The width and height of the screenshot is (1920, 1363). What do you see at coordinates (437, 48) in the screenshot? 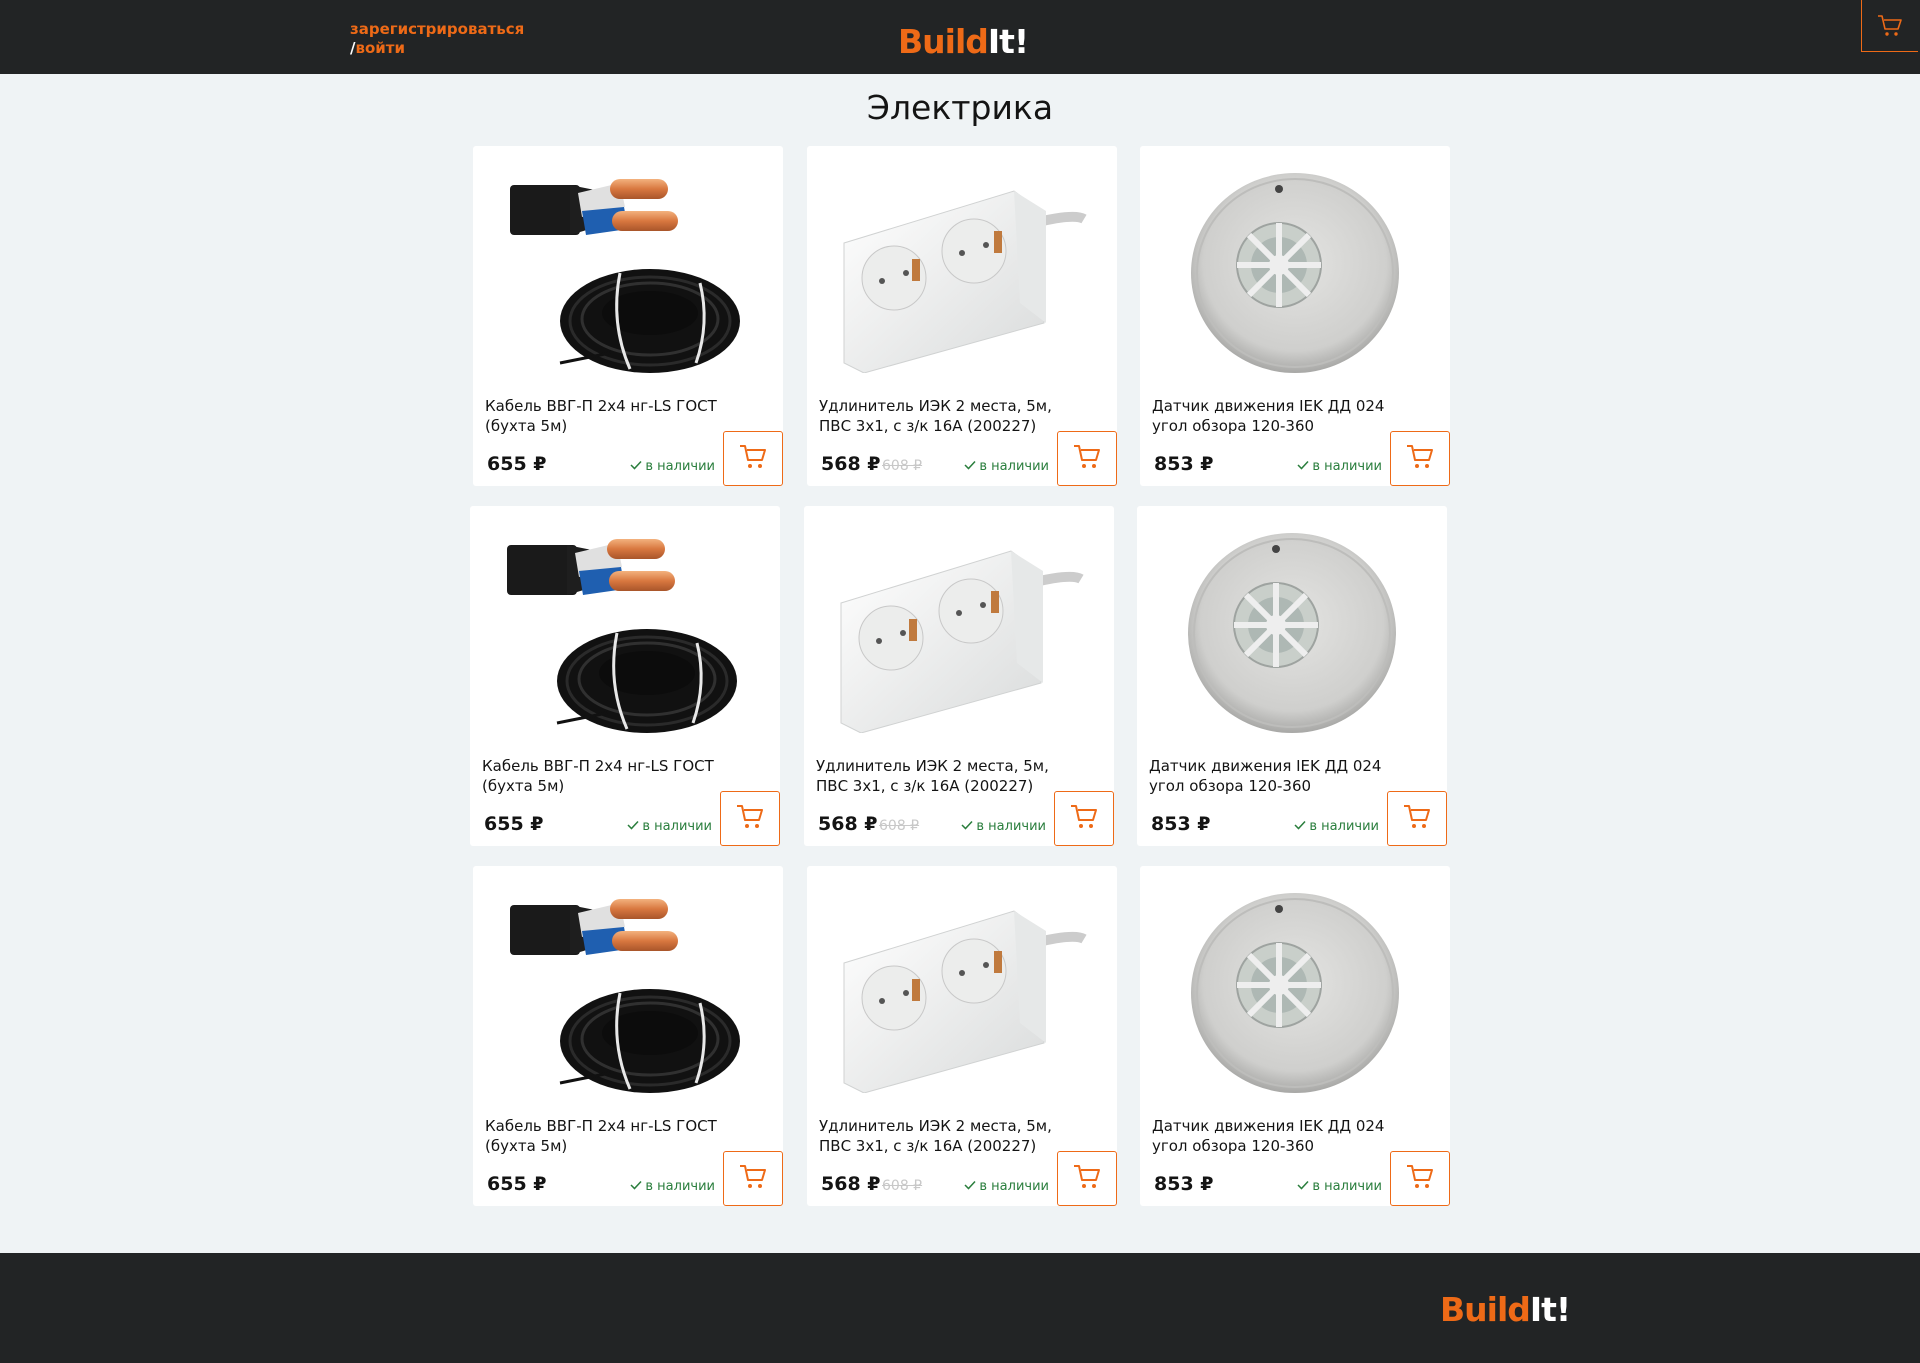
I see `login-link: /войти` at bounding box center [437, 48].